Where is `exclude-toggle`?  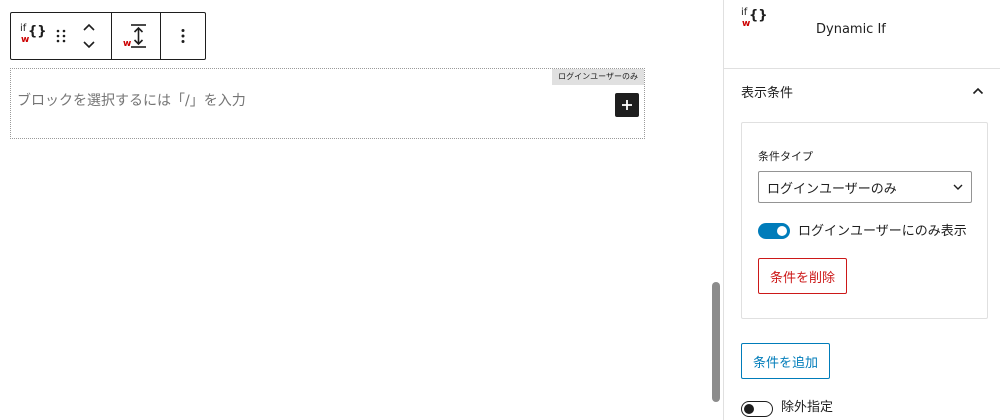 exclude-toggle is located at coordinates (757, 409).